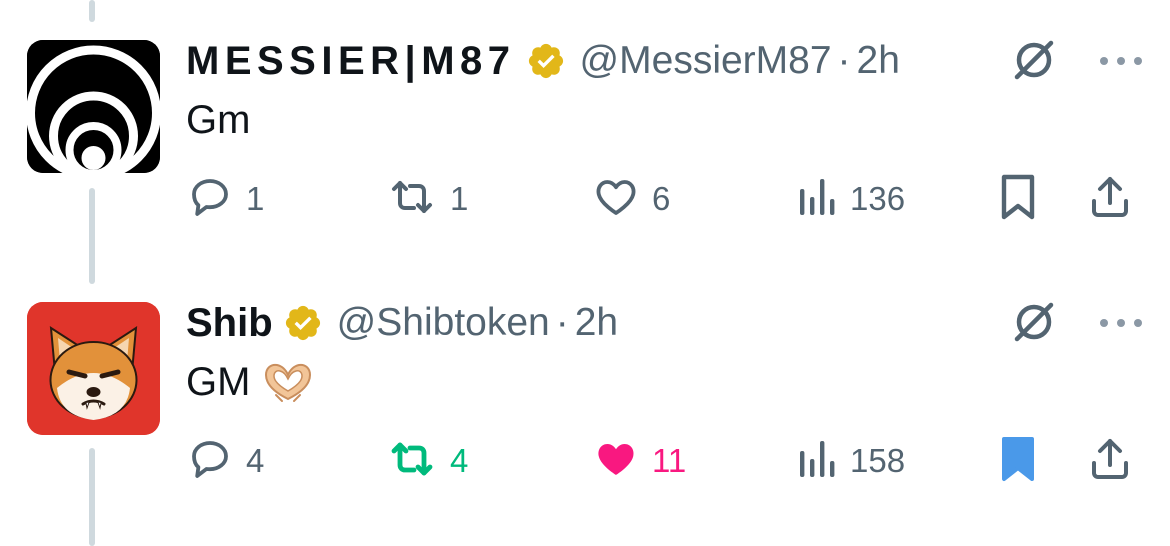  I want to click on retweet-button: 1, so click(427, 199).